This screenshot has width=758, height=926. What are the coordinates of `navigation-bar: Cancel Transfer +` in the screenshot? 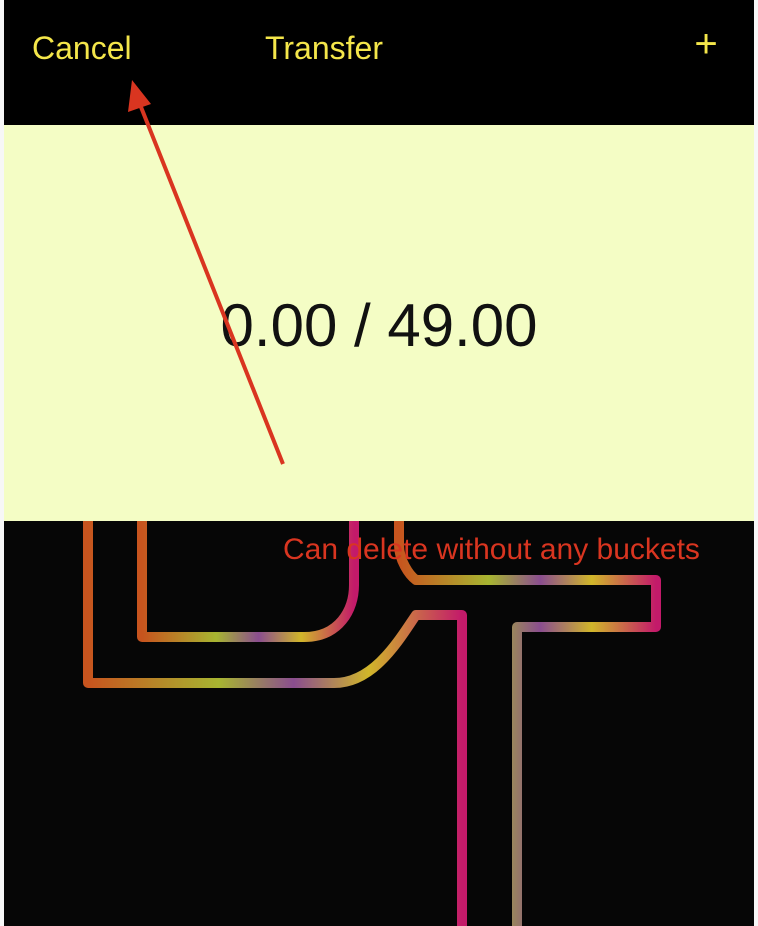 It's located at (379, 62).